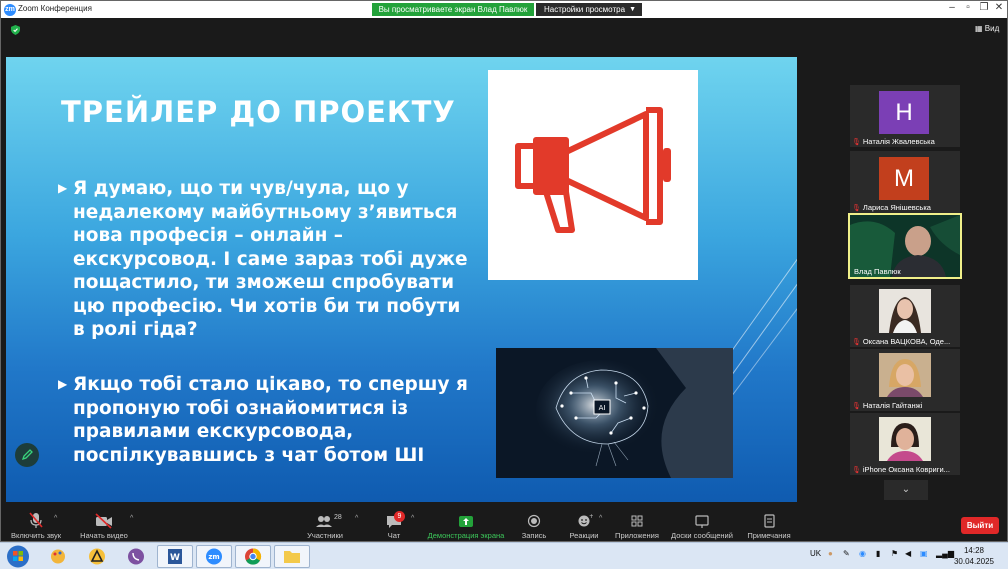  I want to click on audio-options-caret-icon: ^, so click(55, 518).